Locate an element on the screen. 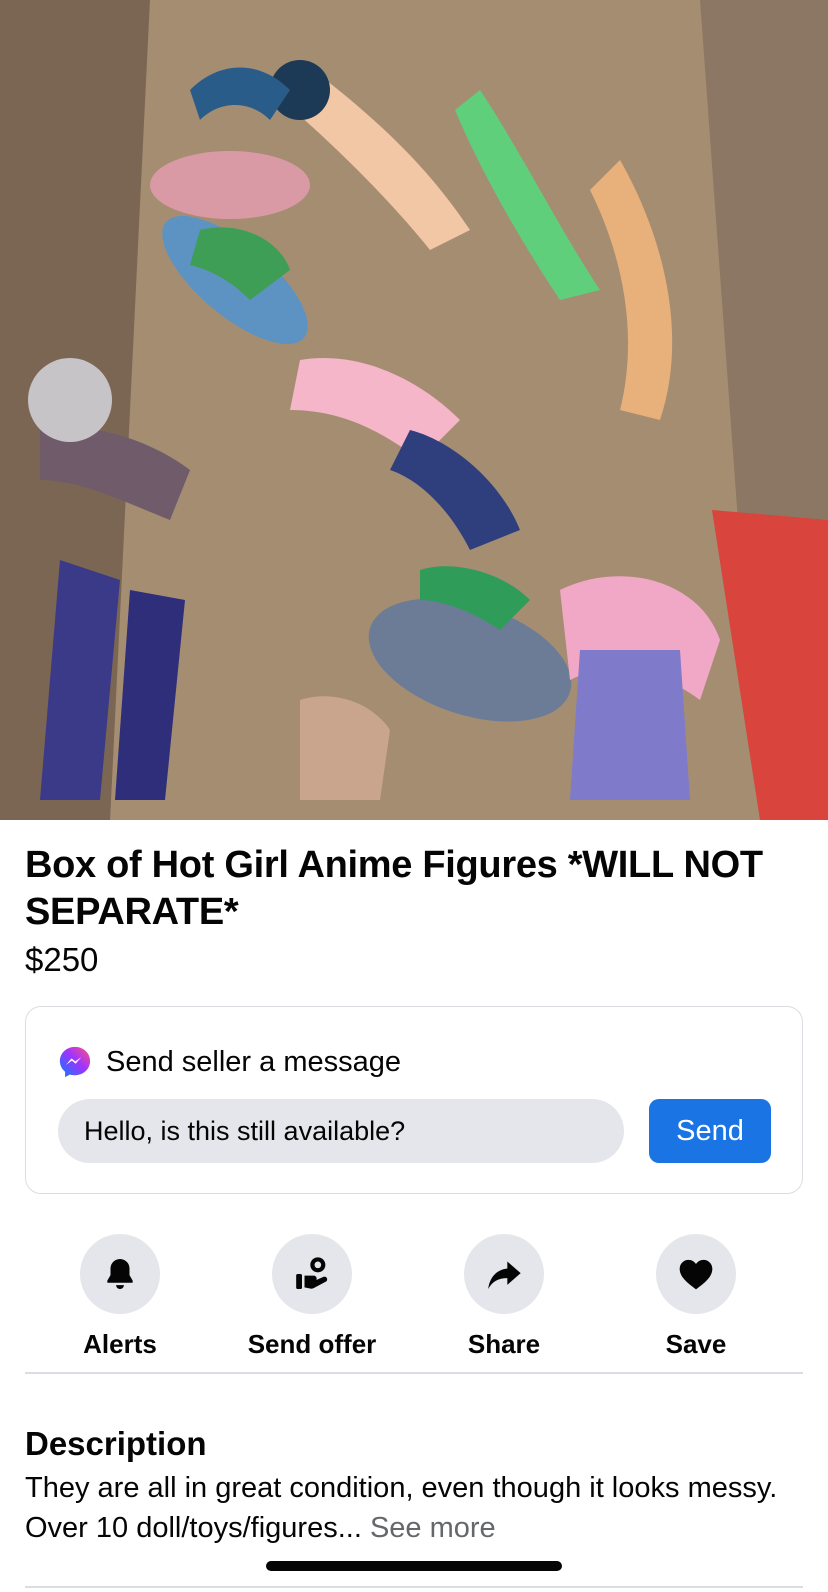 This screenshot has width=828, height=1592. message-card-header: Send seller a message is located at coordinates (229, 1062).